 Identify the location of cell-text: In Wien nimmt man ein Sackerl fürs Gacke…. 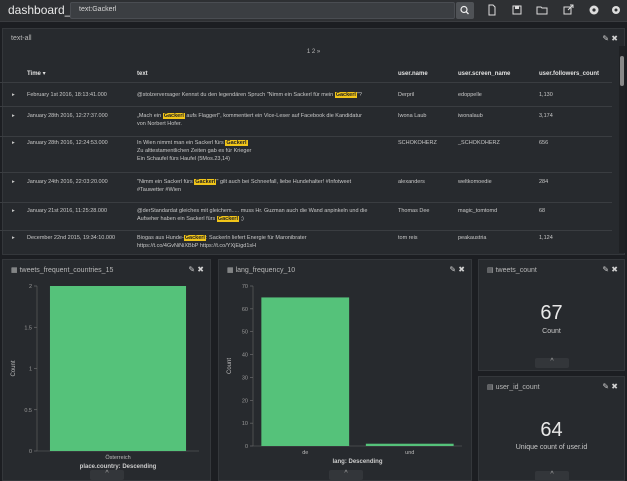
(194, 151).